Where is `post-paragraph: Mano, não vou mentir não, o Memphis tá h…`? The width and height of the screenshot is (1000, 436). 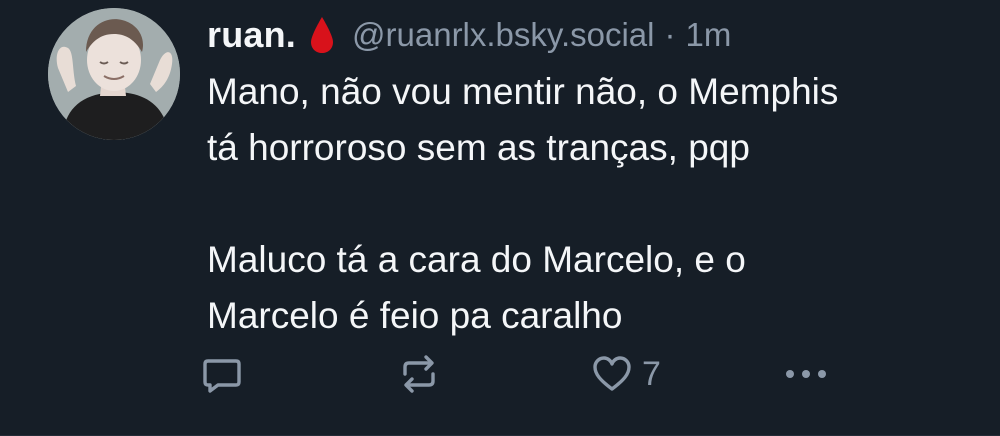 post-paragraph: Mano, não vou mentir não, o Memphis tá h… is located at coordinates (523, 119).